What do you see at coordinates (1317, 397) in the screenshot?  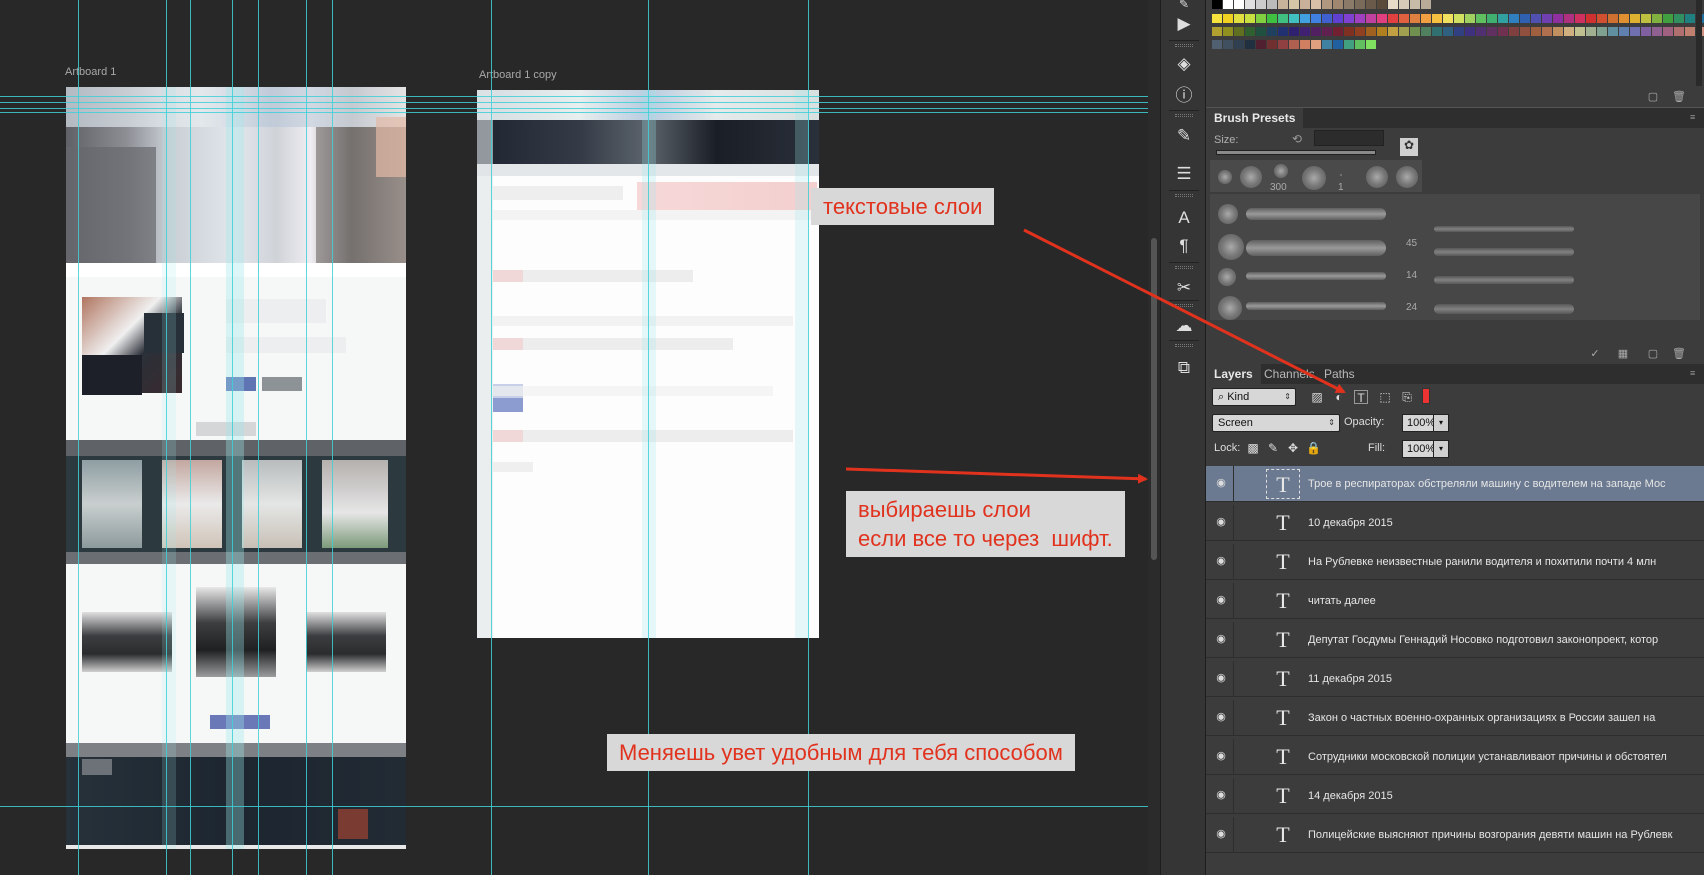 I see `pixel-layer-filter-icon: ▨` at bounding box center [1317, 397].